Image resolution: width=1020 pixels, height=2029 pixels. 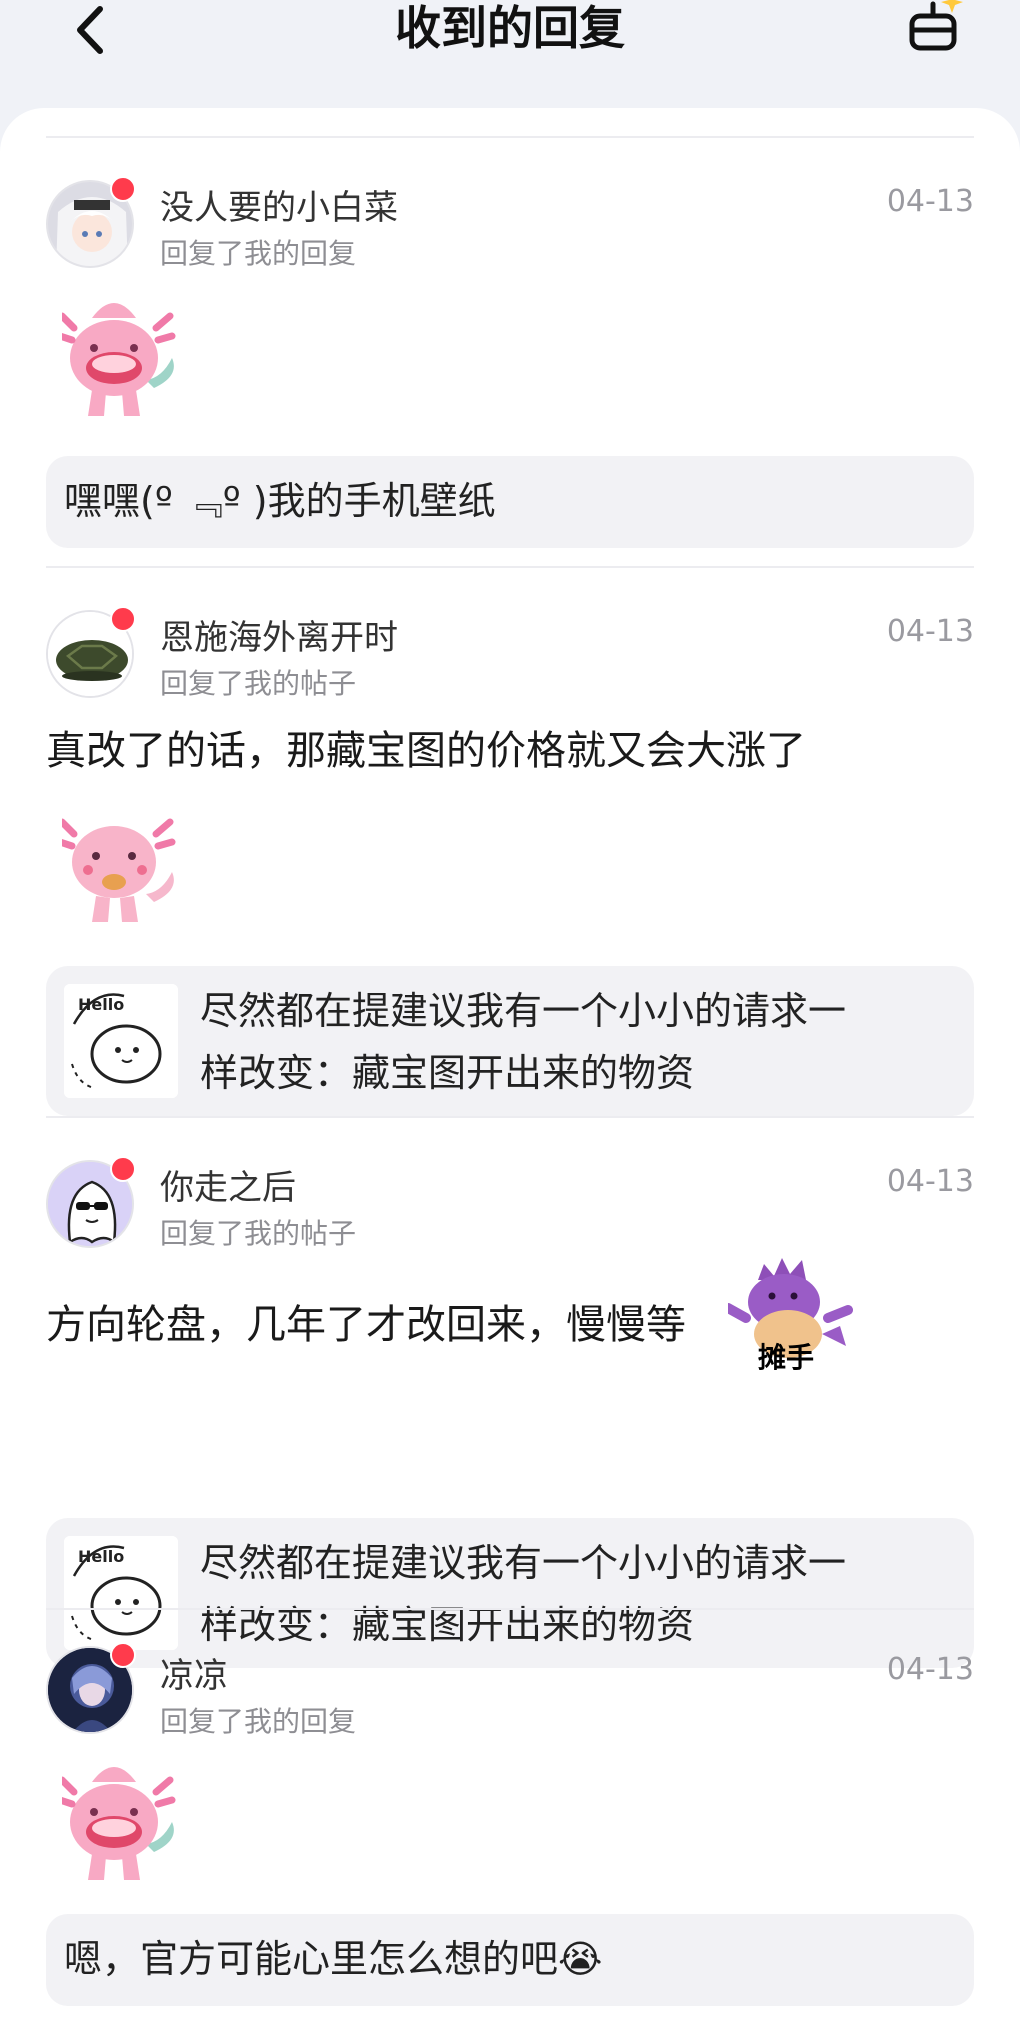 I want to click on page-title: 收到的回复, so click(x=510, y=28).